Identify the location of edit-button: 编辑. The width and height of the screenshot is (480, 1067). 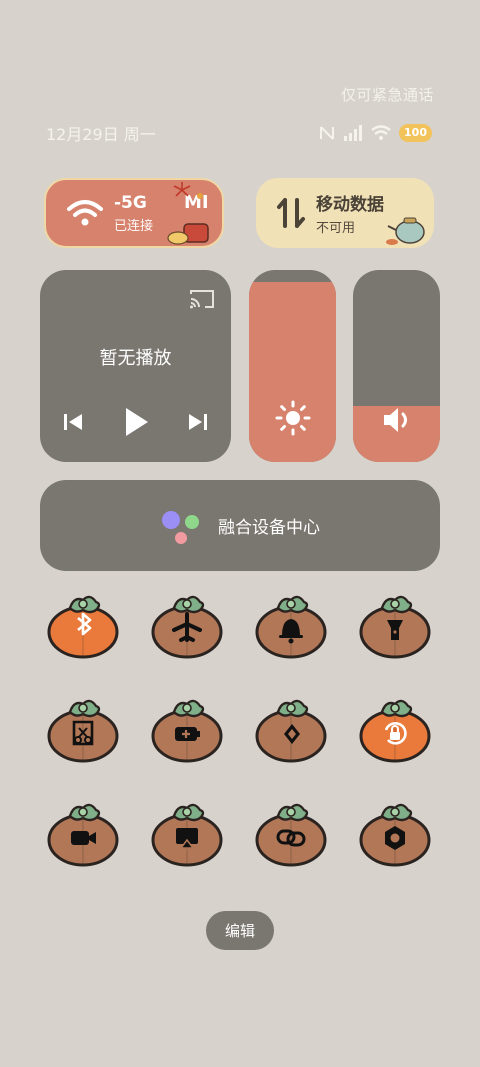
(240, 930).